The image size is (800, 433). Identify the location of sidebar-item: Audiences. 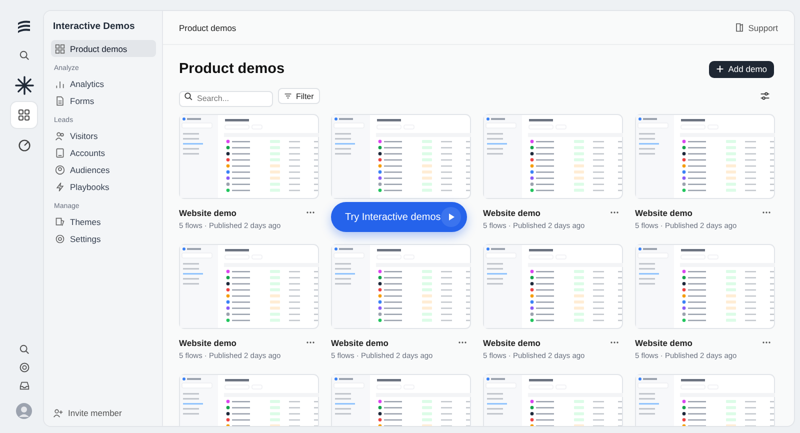
(103, 169).